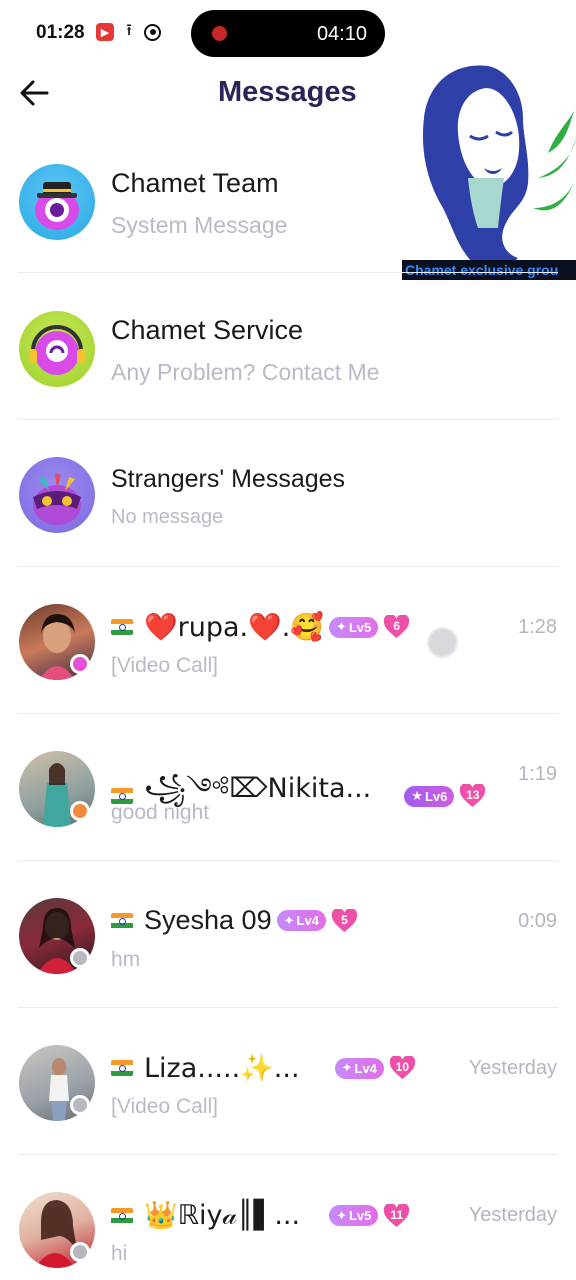  Describe the element at coordinates (288, 346) in the screenshot. I see `system-thread-chamet-service: Chamet Service Any Problem? Contact Me` at that location.